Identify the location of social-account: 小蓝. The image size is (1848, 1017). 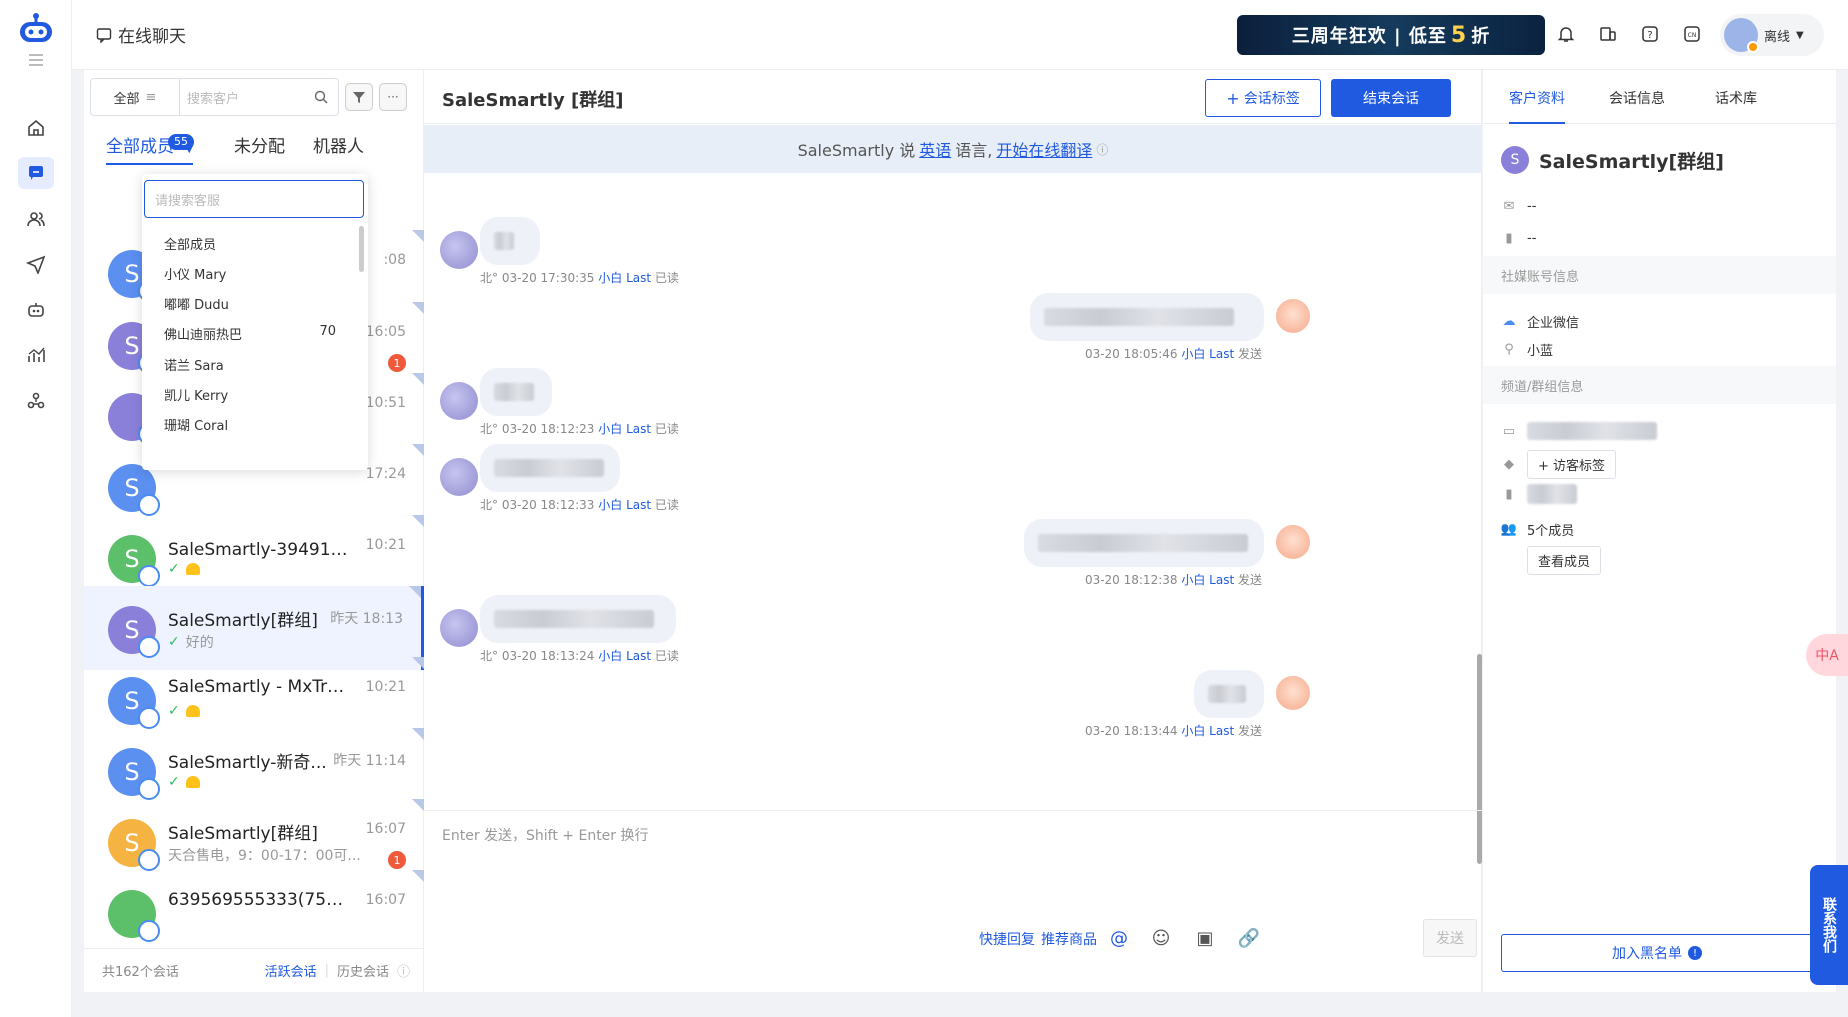
(1540, 351).